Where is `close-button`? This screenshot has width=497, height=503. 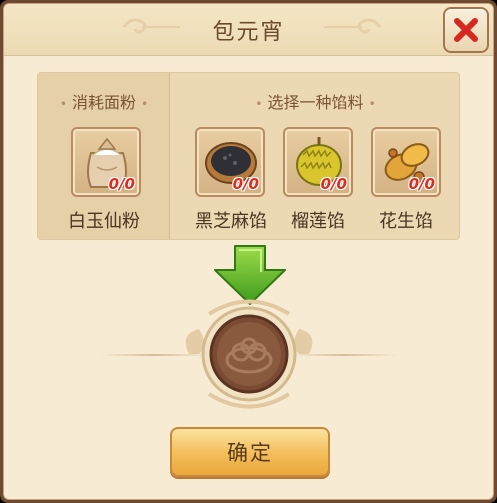 close-button is located at coordinates (466, 30).